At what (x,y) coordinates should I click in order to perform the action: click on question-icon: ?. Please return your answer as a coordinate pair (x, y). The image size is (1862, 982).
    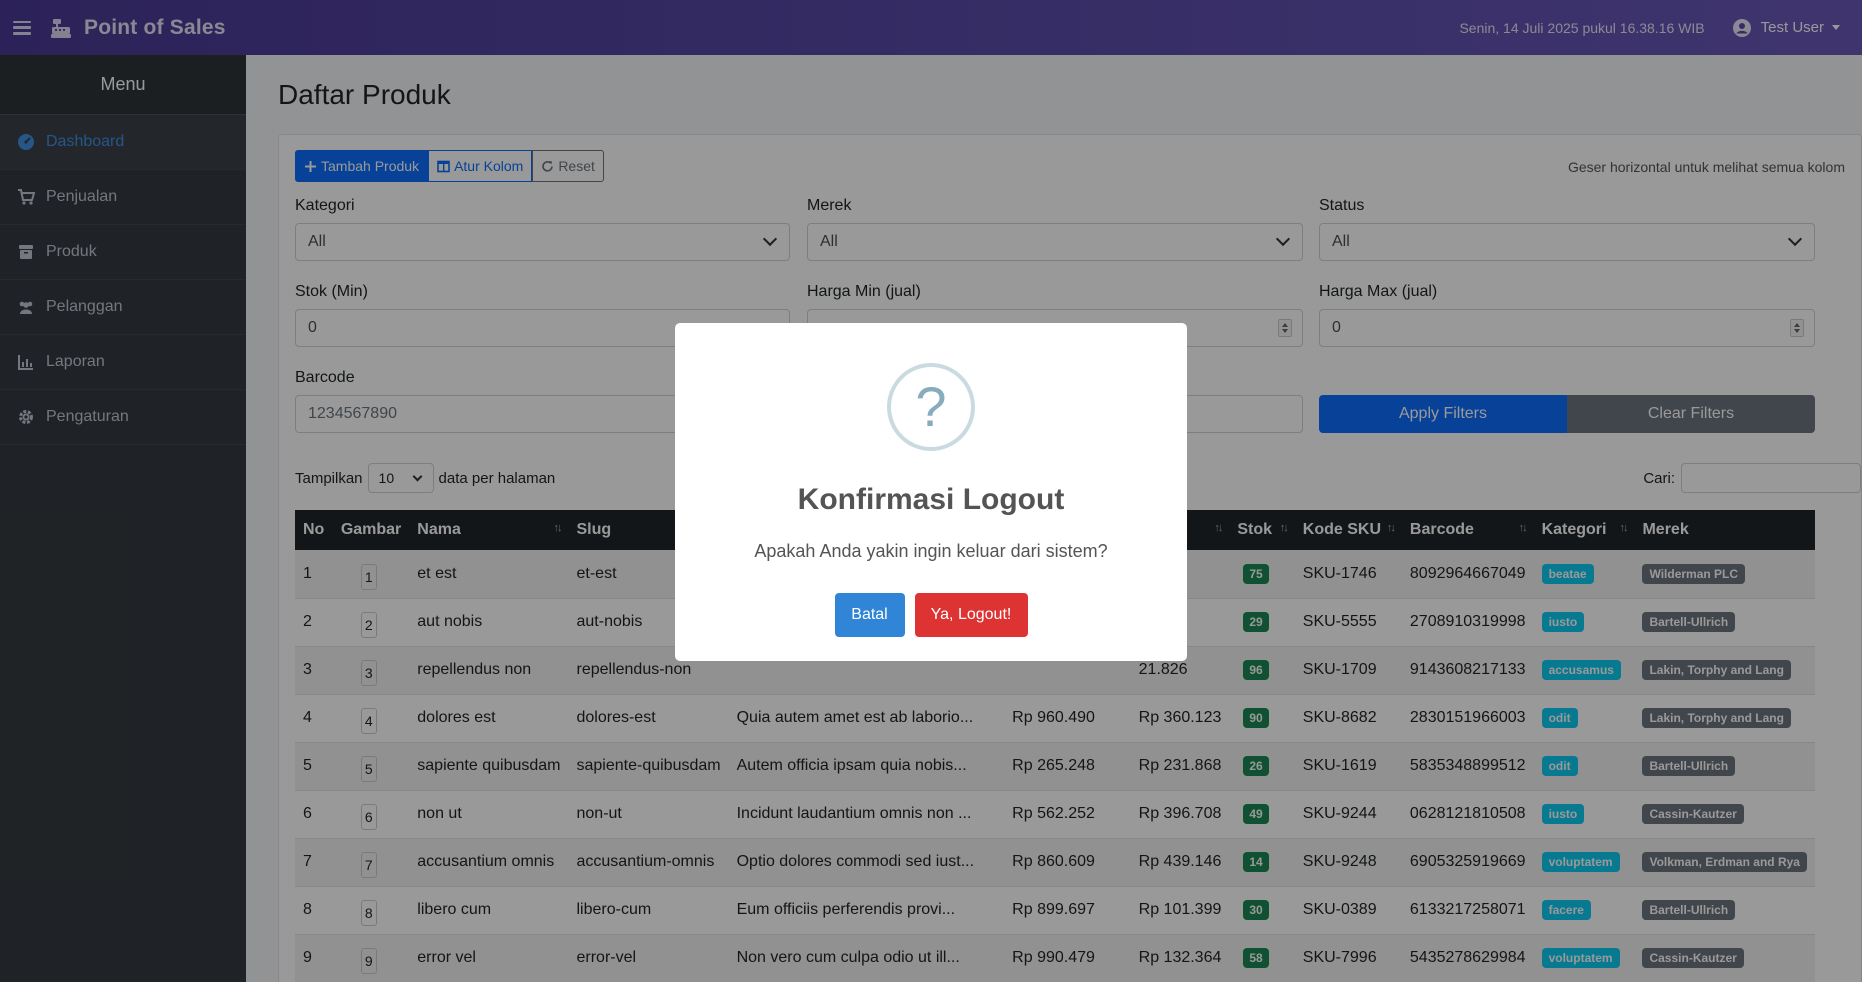
    Looking at the image, I should click on (931, 407).